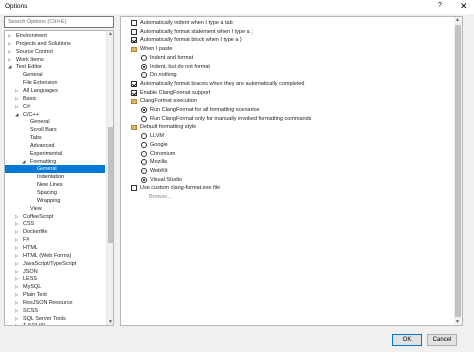 The height and width of the screenshot is (352, 474). What do you see at coordinates (55, 52) in the screenshot?
I see `tree-item: ▷ Source Control` at bounding box center [55, 52].